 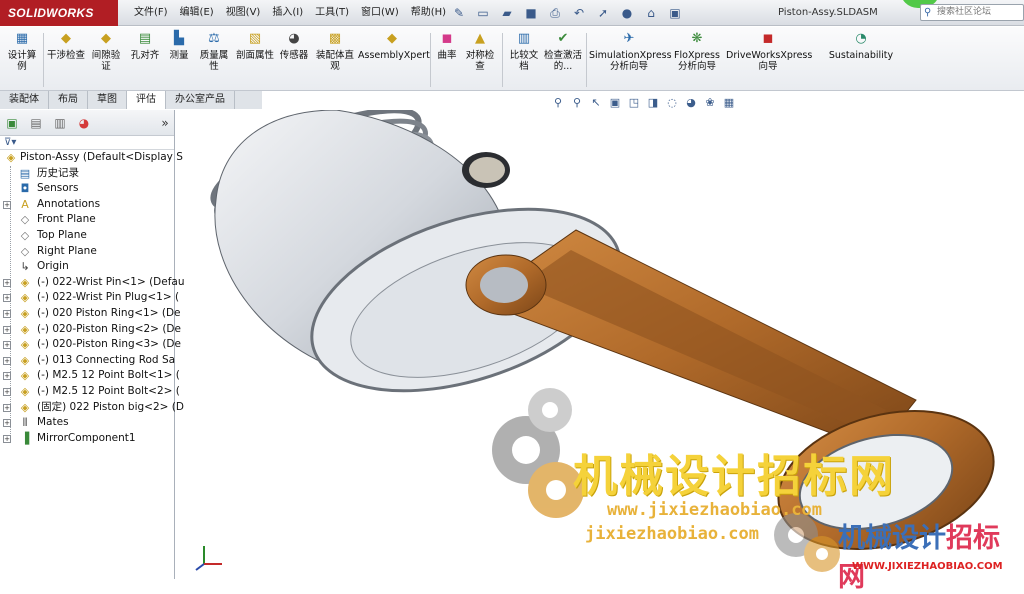 I want to click on feature-manager-tab-icon: ▣, so click(x=12, y=123).